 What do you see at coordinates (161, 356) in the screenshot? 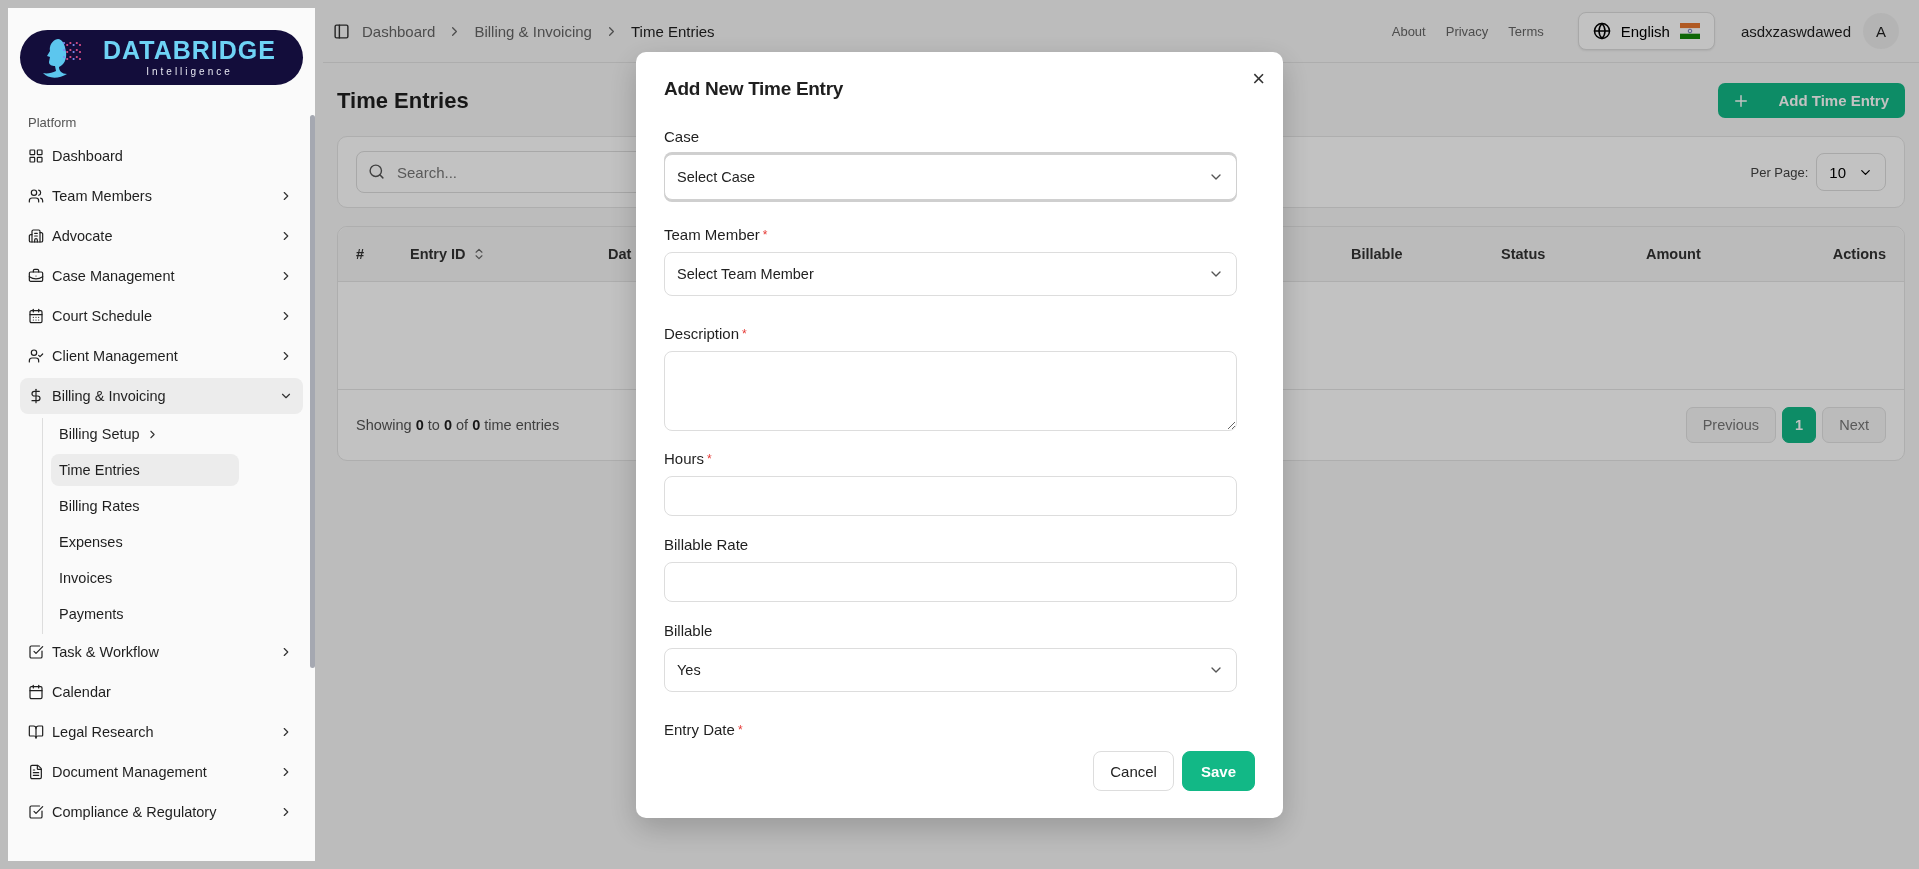
I see `sidebar-item: Client Management` at bounding box center [161, 356].